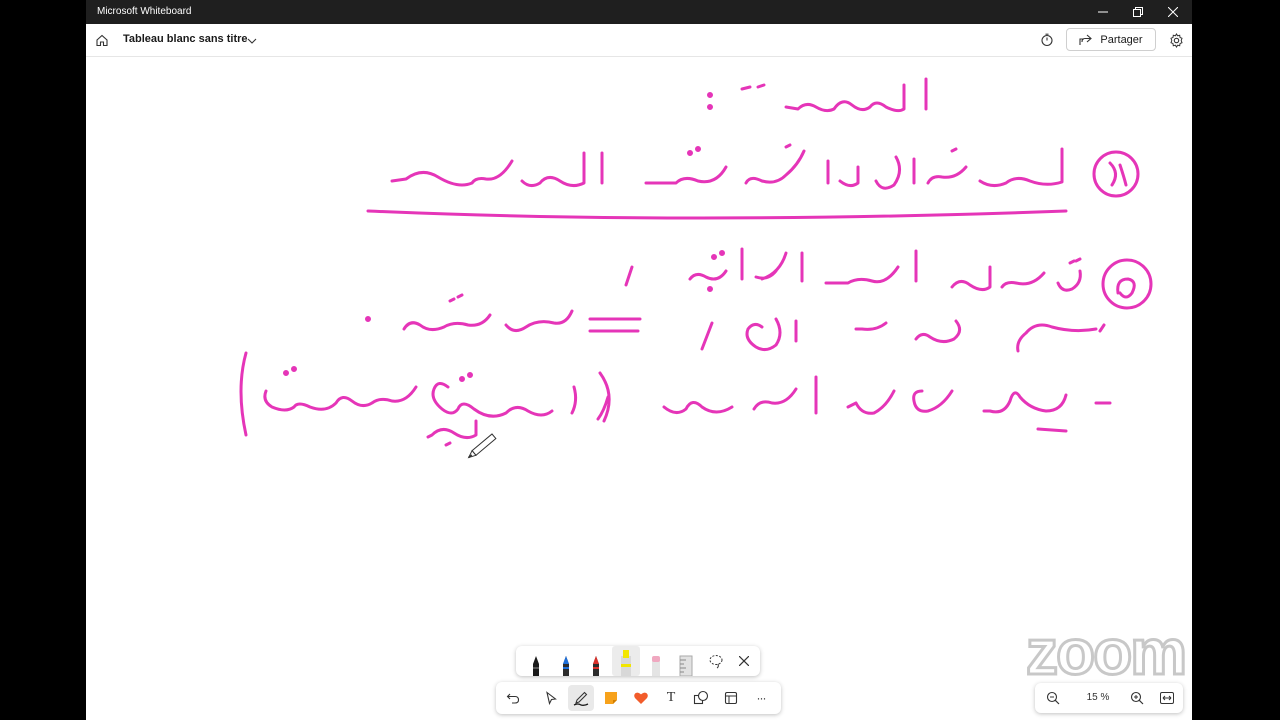 This screenshot has width=1280, height=720. I want to click on home-icon, so click(102, 40).